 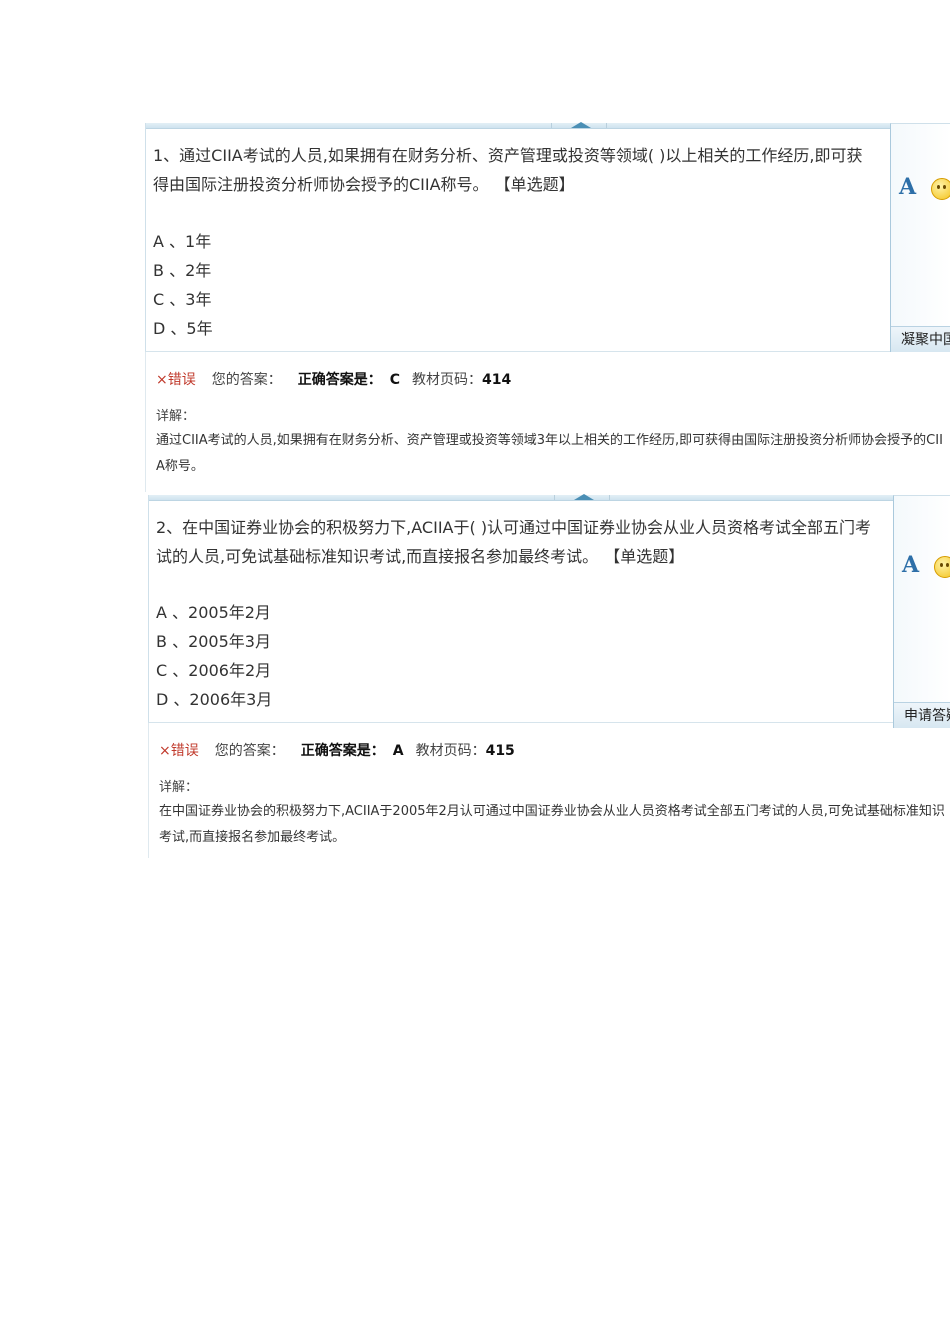 I want to click on textbook-page: 教材页码：415, so click(x=465, y=751).